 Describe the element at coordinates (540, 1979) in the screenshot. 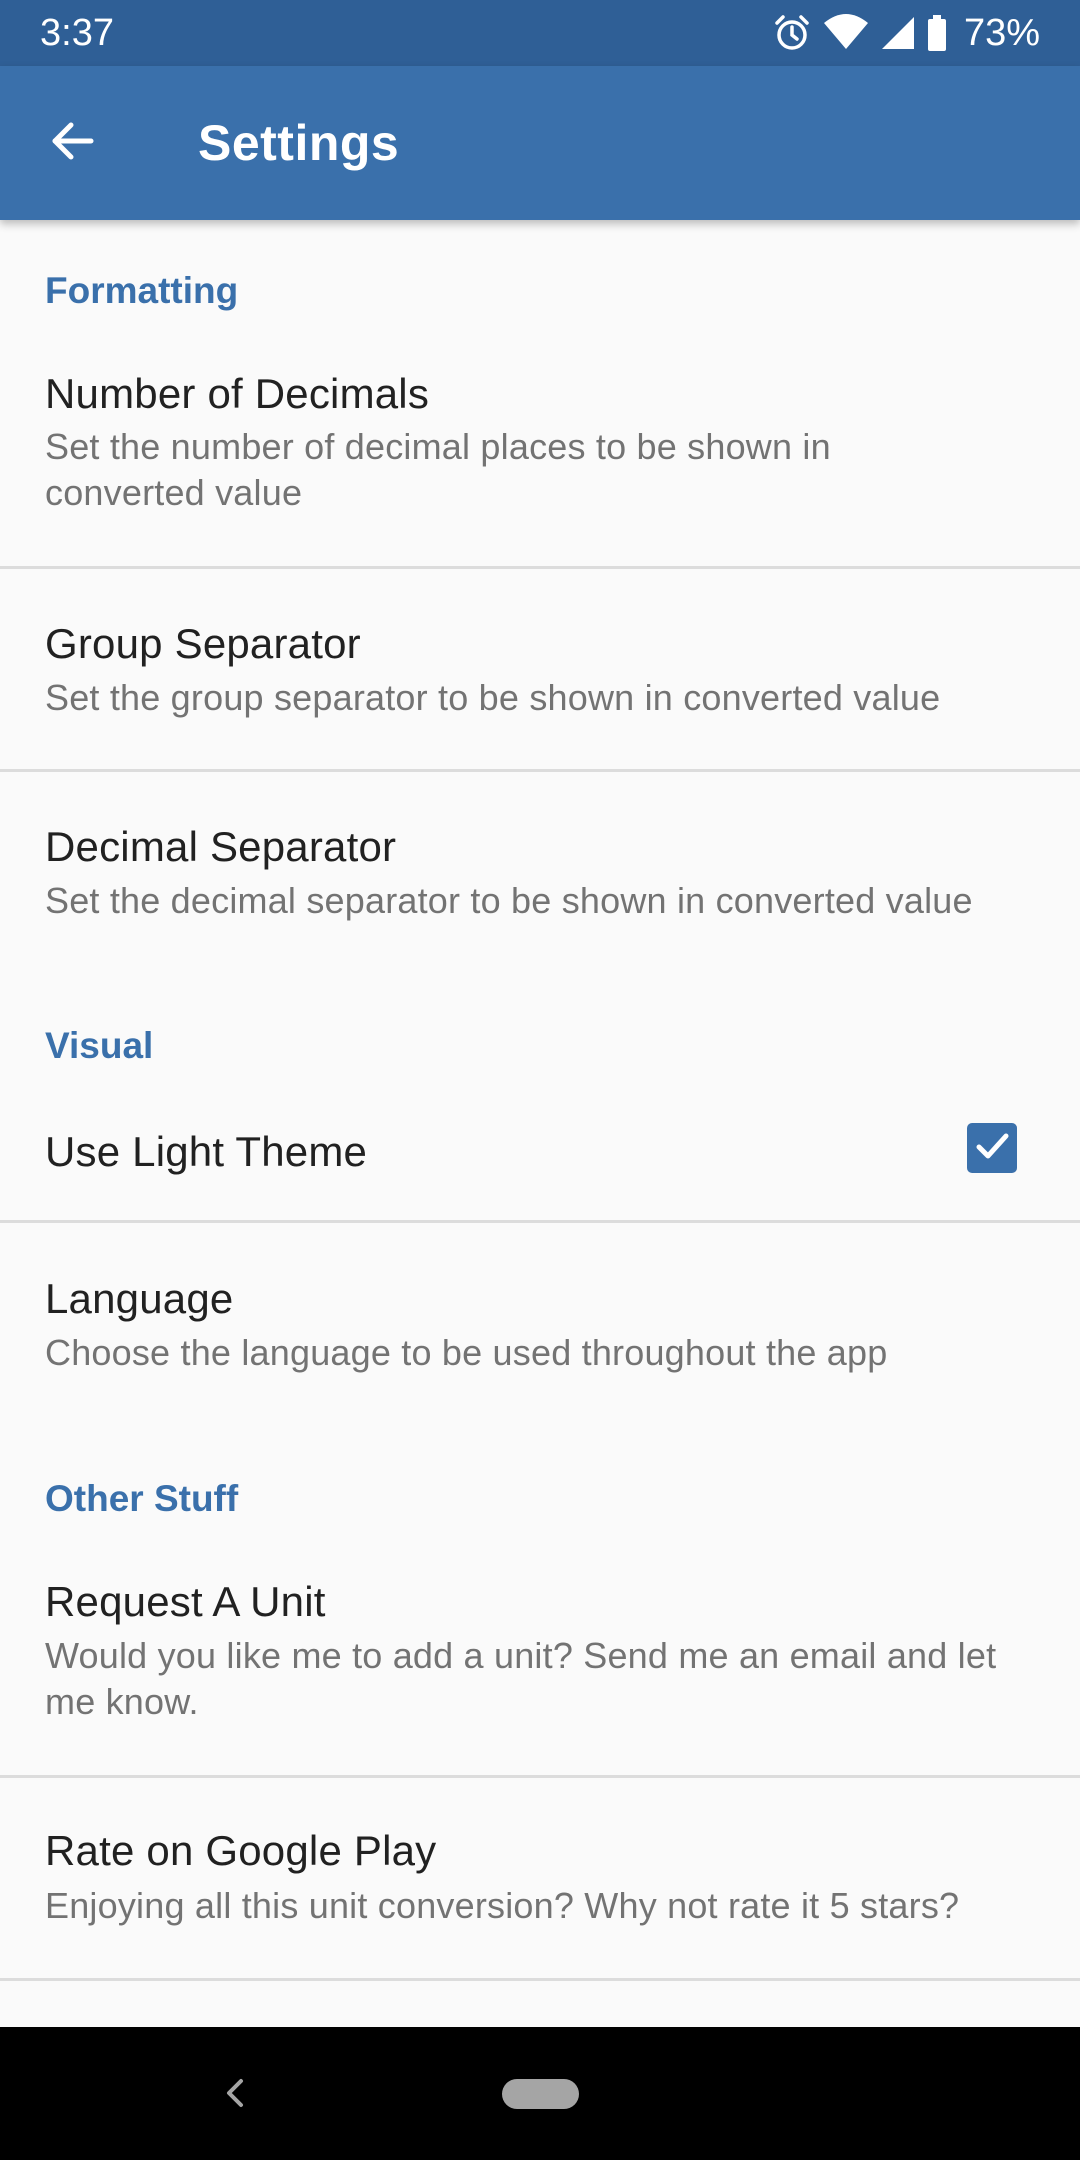

I see `divider` at that location.